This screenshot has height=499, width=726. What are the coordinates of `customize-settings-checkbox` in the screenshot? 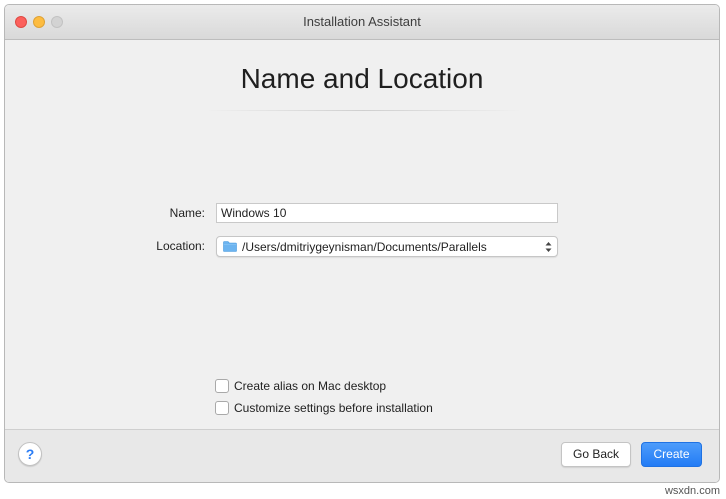 It's located at (222, 408).